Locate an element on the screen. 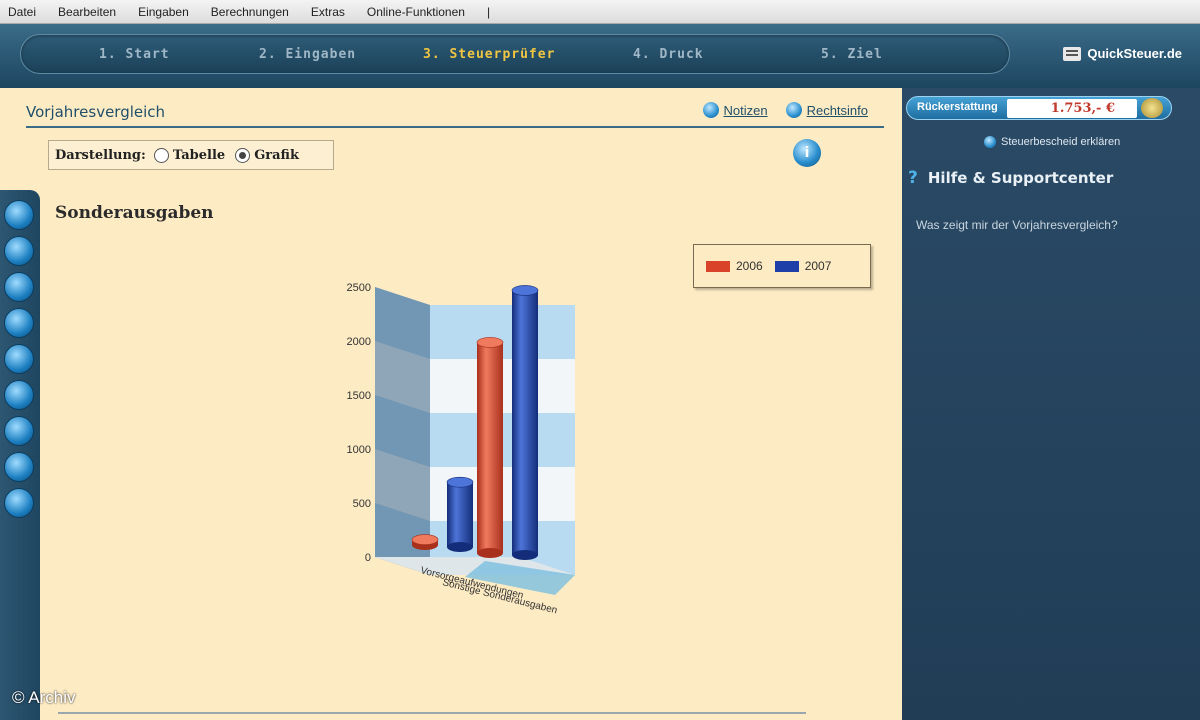 The width and height of the screenshot is (1200, 720). wizard-step-druck: 4. Druck is located at coordinates (668, 54).